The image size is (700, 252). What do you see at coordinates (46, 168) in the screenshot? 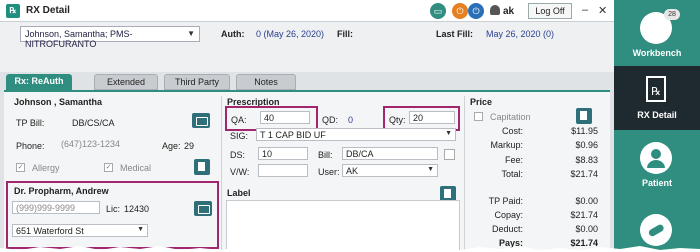
I see `allergy-label: Allergy` at bounding box center [46, 168].